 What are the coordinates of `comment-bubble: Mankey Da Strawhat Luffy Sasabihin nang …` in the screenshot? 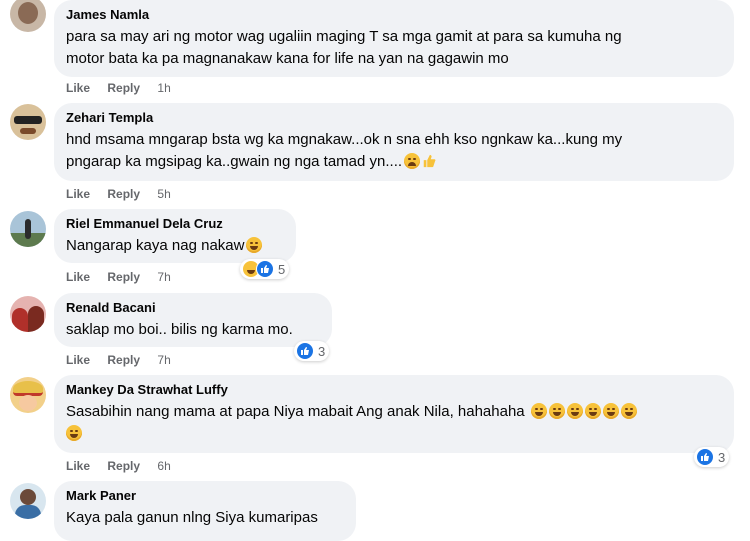 It's located at (394, 414).